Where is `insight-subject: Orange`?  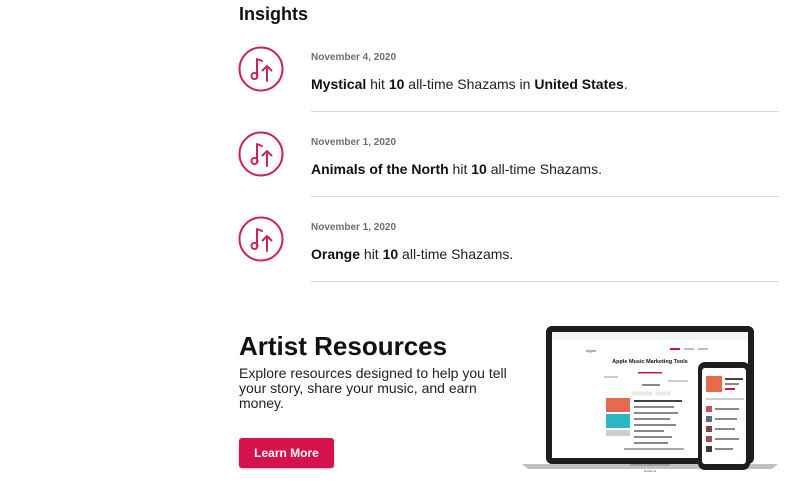 insight-subject: Orange is located at coordinates (336, 254).